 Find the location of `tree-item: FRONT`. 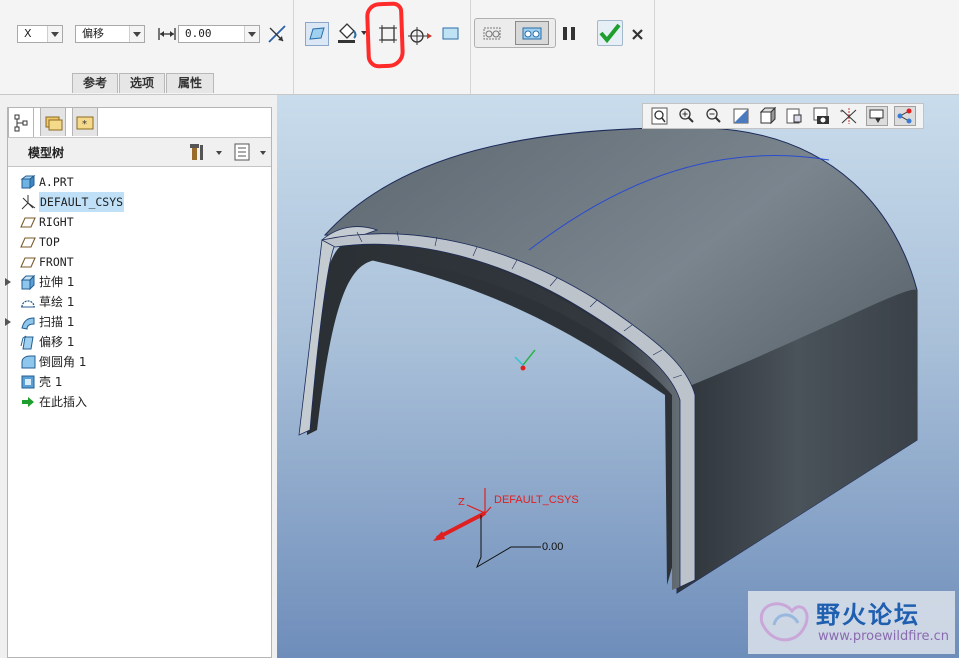

tree-item: FRONT is located at coordinates (135, 262).